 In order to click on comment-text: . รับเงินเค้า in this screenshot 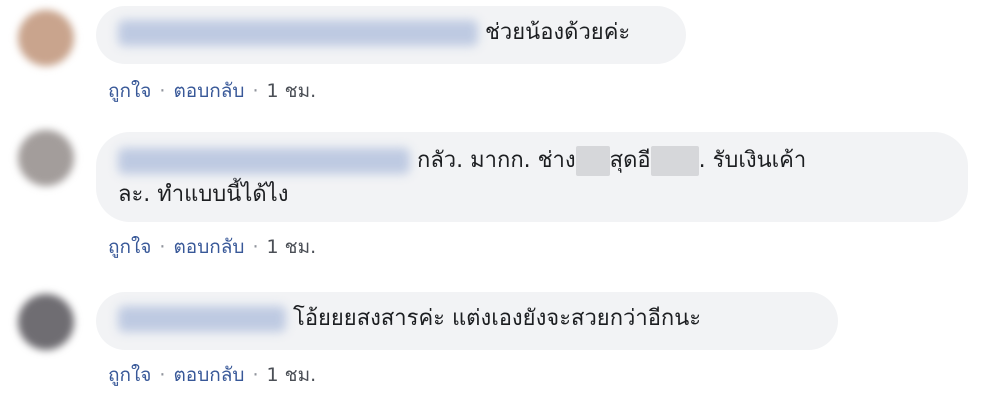, I will do `click(752, 160)`.